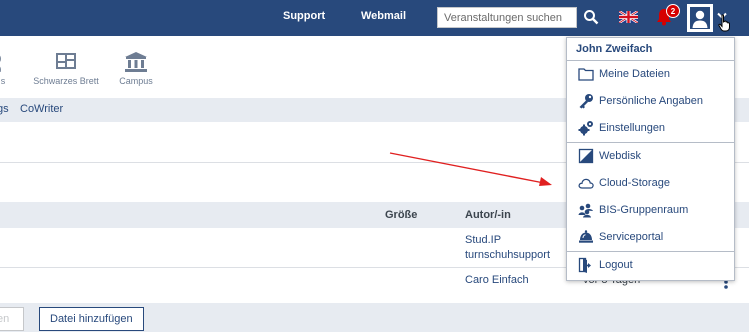  Describe the element at coordinates (471, 170) in the screenshot. I see `annotation-arrow-icon` at that location.